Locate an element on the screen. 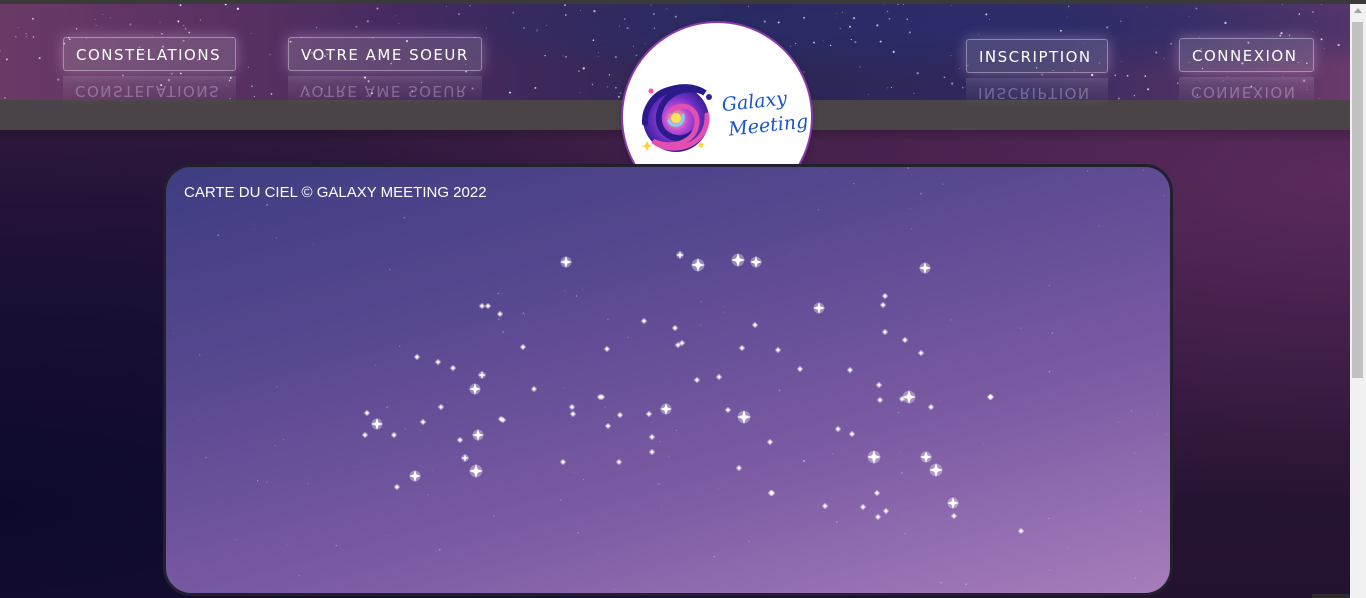 Image resolution: width=1366 pixels, height=598 pixels. nav-login-button: CONNEXION is located at coordinates (1246, 55).